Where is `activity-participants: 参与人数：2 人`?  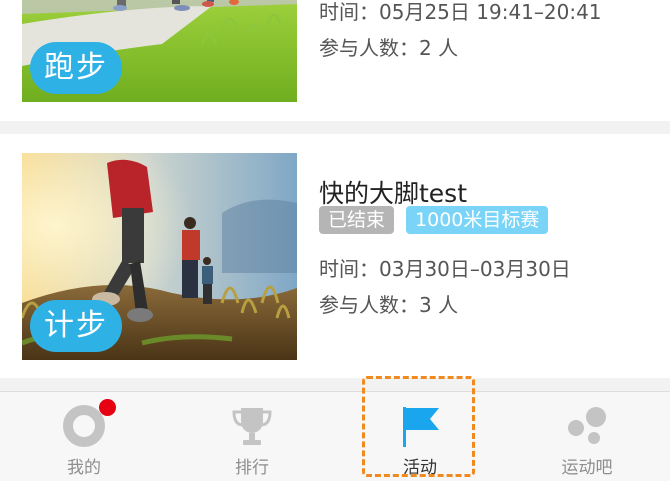 activity-participants: 参与人数：2 人 is located at coordinates (389, 48).